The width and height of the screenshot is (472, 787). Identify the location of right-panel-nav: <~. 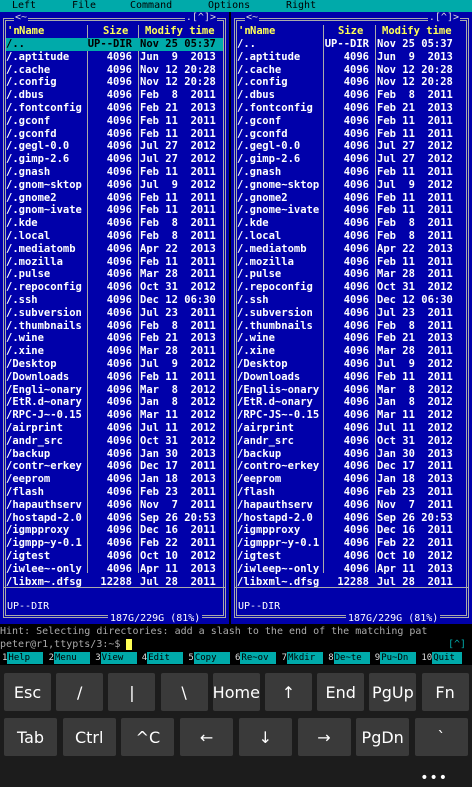
(252, 18).